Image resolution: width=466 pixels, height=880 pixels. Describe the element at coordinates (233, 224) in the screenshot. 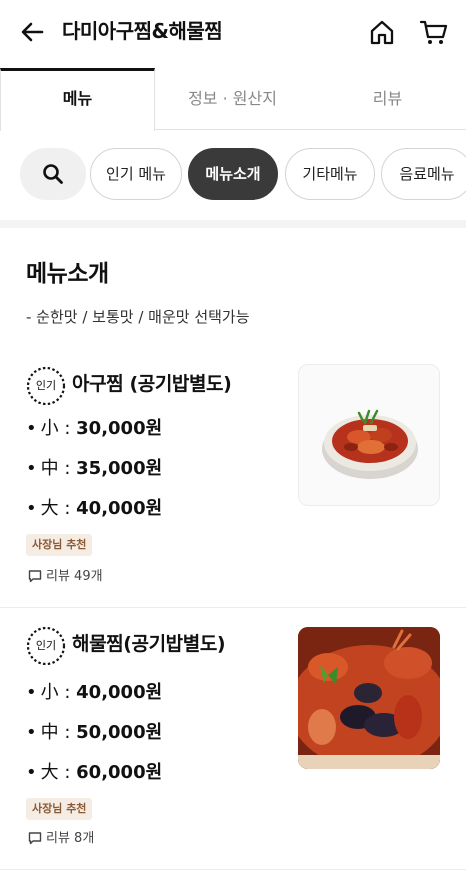

I see `section-divider` at that location.